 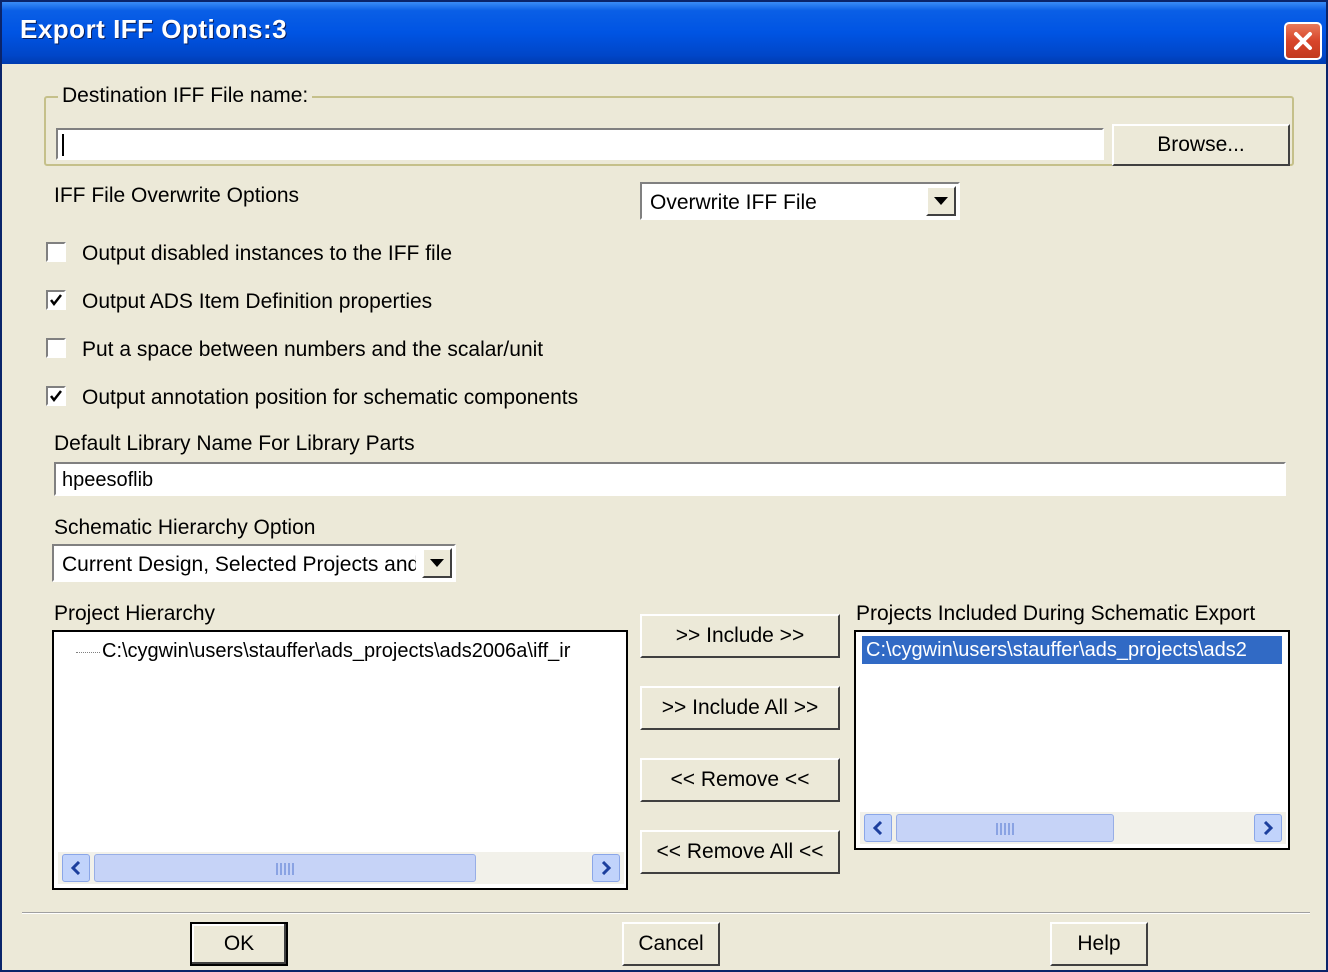 I want to click on overwrite-dropdown-button, so click(x=941, y=201).